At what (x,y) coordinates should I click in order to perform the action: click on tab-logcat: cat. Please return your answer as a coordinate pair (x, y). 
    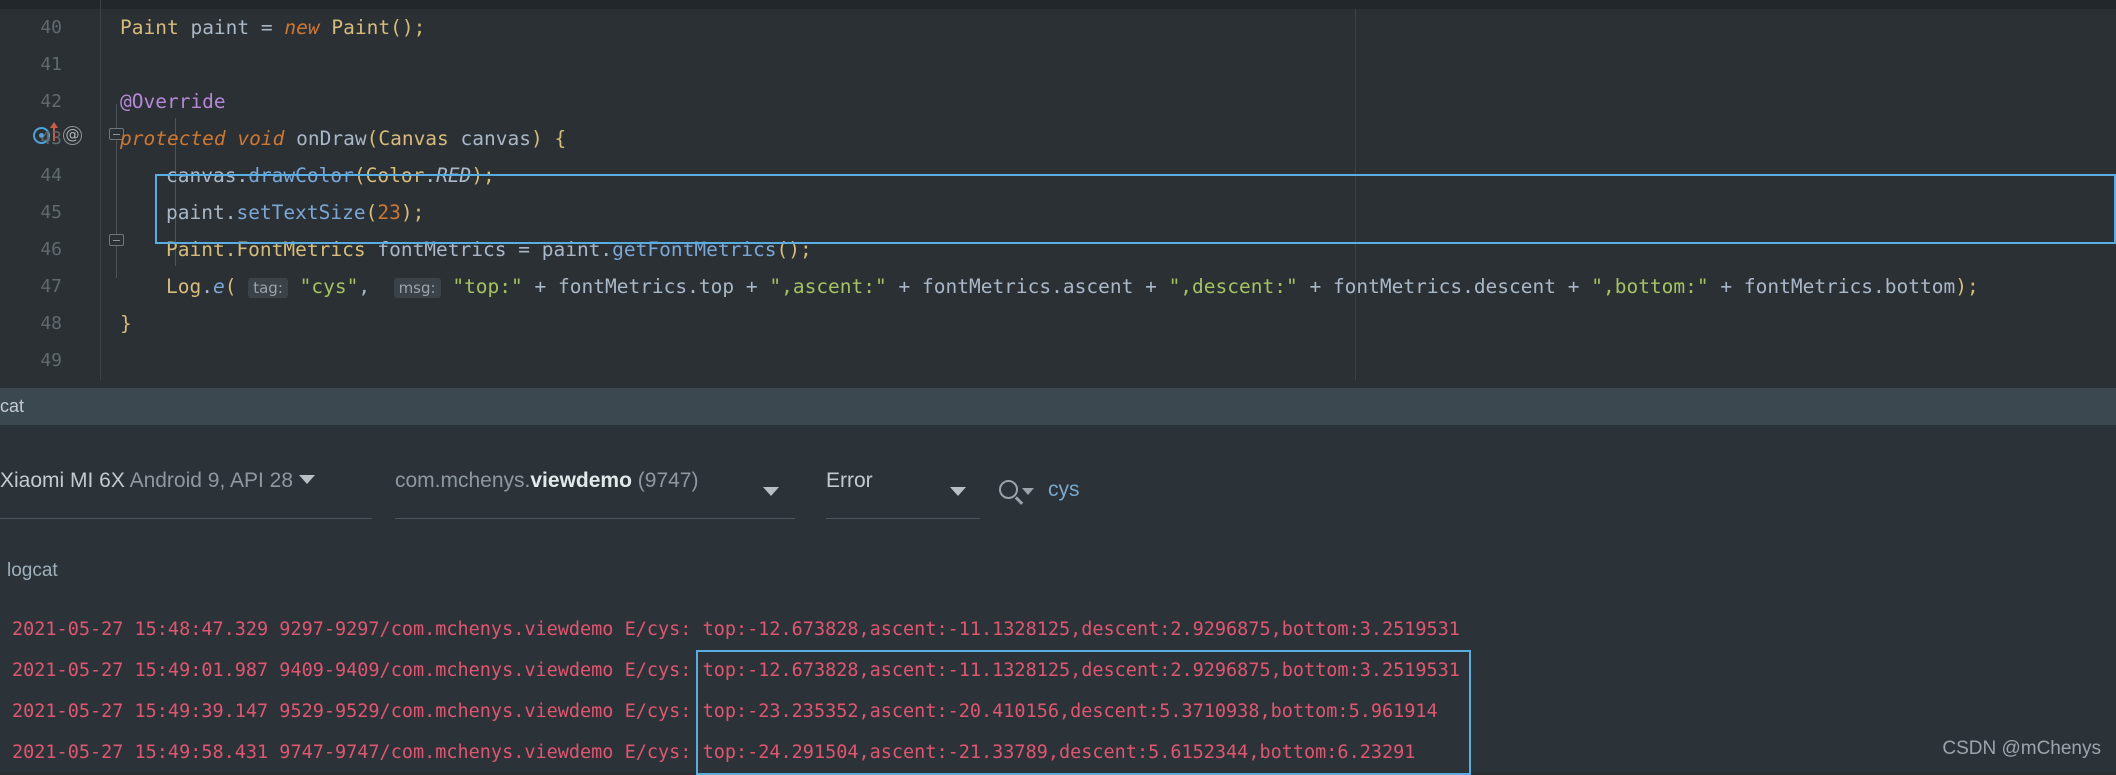
    Looking at the image, I should click on (12, 406).